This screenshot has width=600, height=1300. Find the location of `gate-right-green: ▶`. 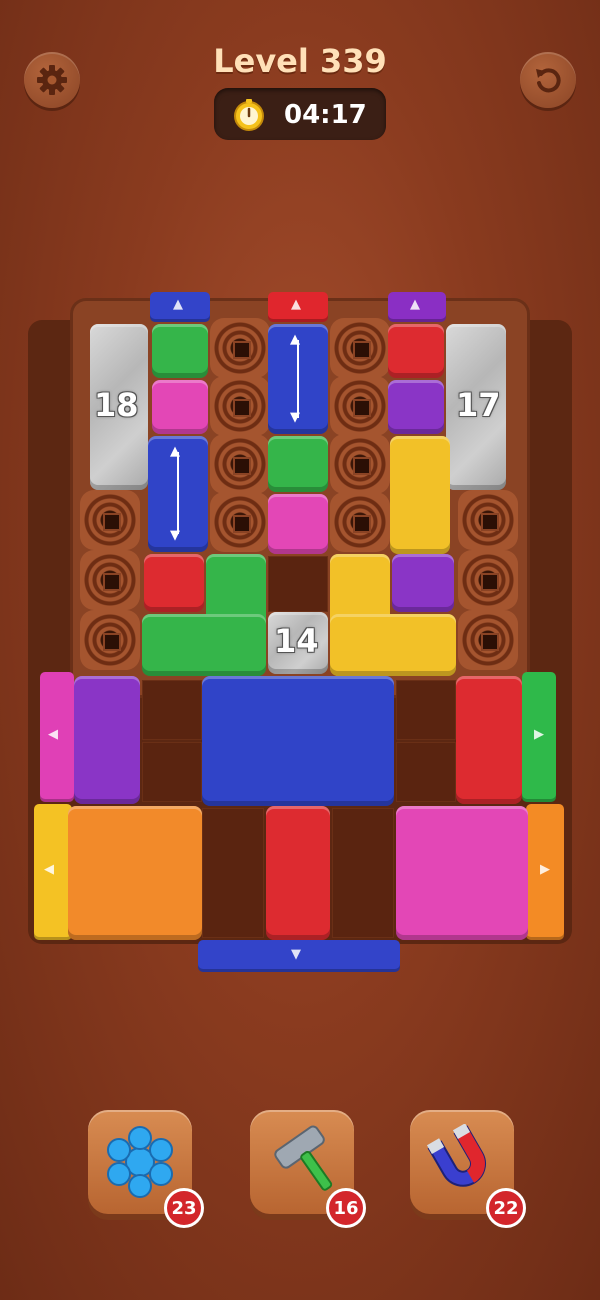

gate-right-green: ▶ is located at coordinates (539, 737).